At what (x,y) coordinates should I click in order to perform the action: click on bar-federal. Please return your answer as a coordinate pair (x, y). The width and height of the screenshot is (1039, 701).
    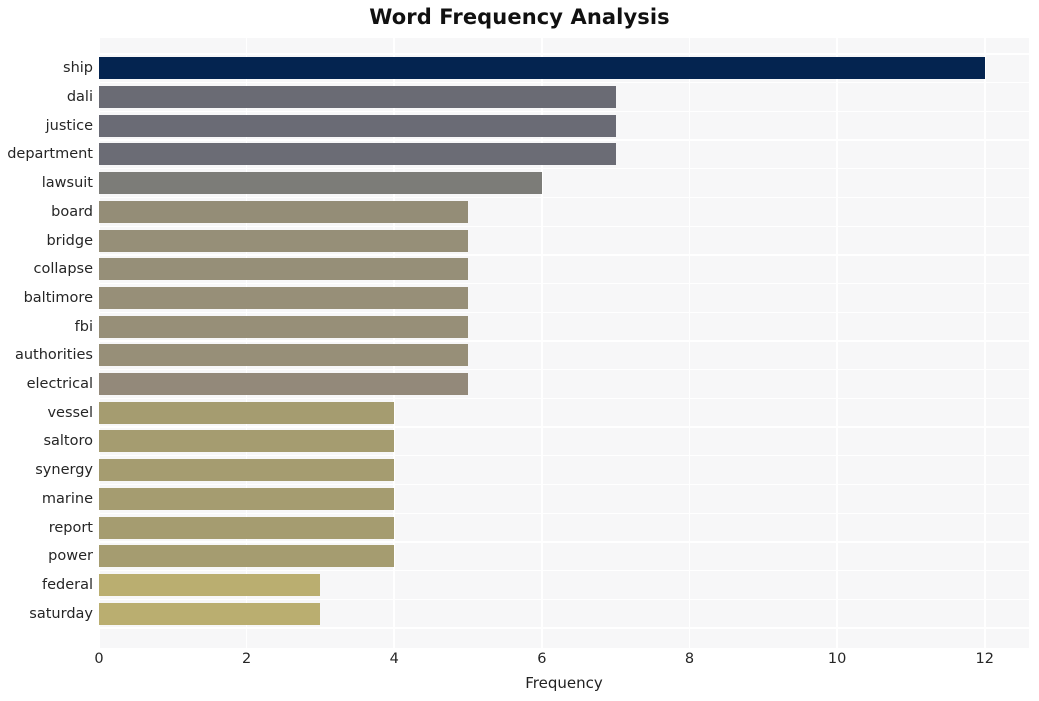
    Looking at the image, I should click on (210, 584).